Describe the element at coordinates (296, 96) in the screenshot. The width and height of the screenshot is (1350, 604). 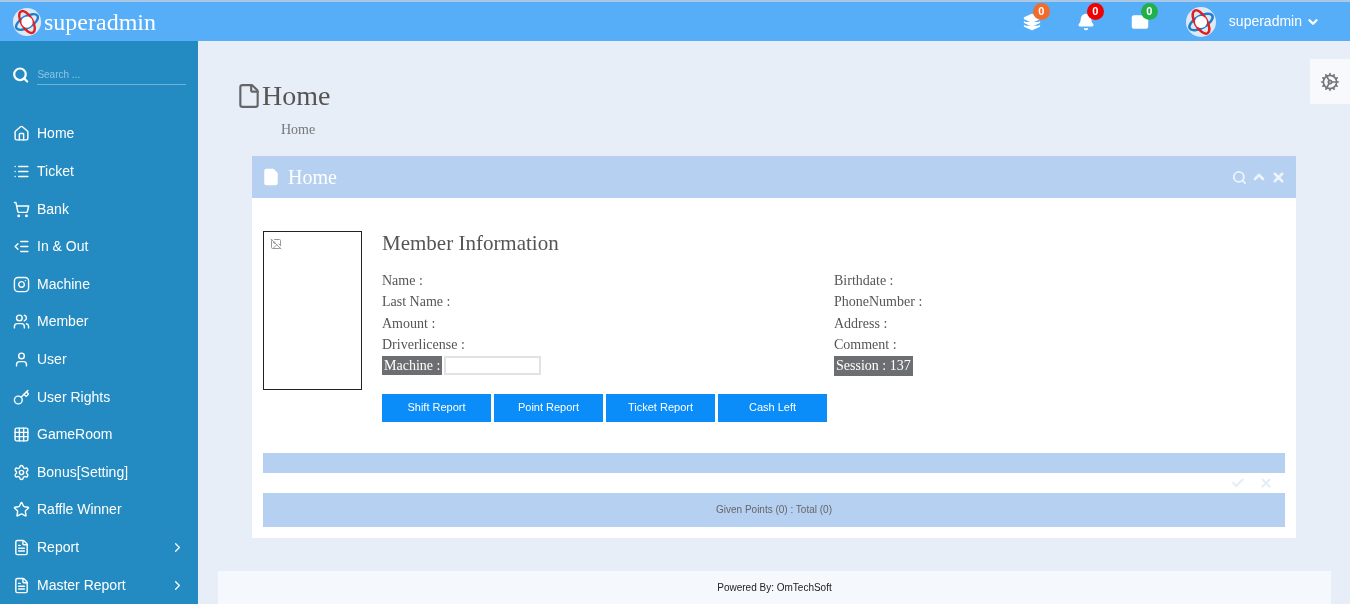
I see `page-title: Home` at that location.